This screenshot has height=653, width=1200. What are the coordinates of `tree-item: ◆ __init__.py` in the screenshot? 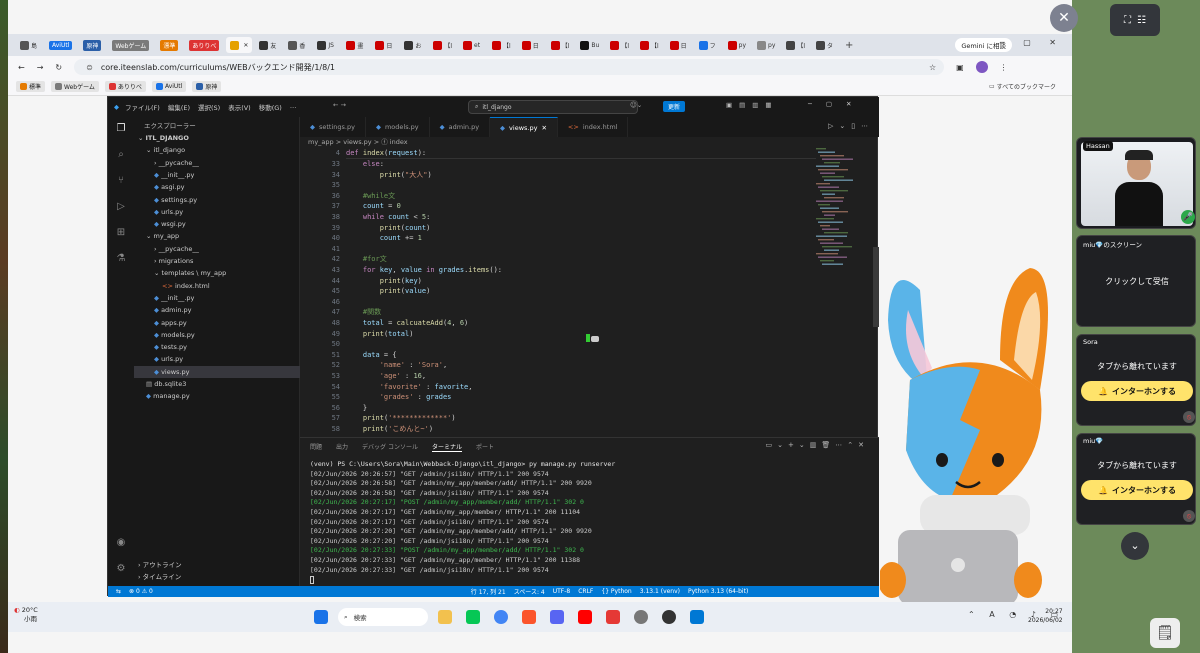 It's located at (174, 175).